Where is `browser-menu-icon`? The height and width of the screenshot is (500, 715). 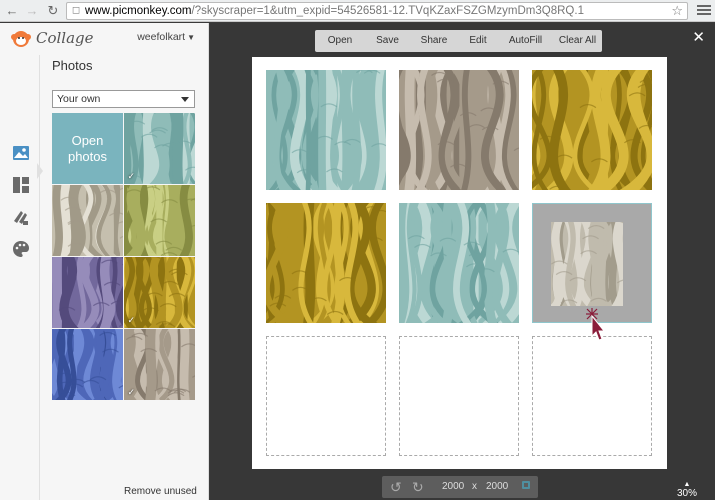 browser-menu-icon is located at coordinates (704, 10).